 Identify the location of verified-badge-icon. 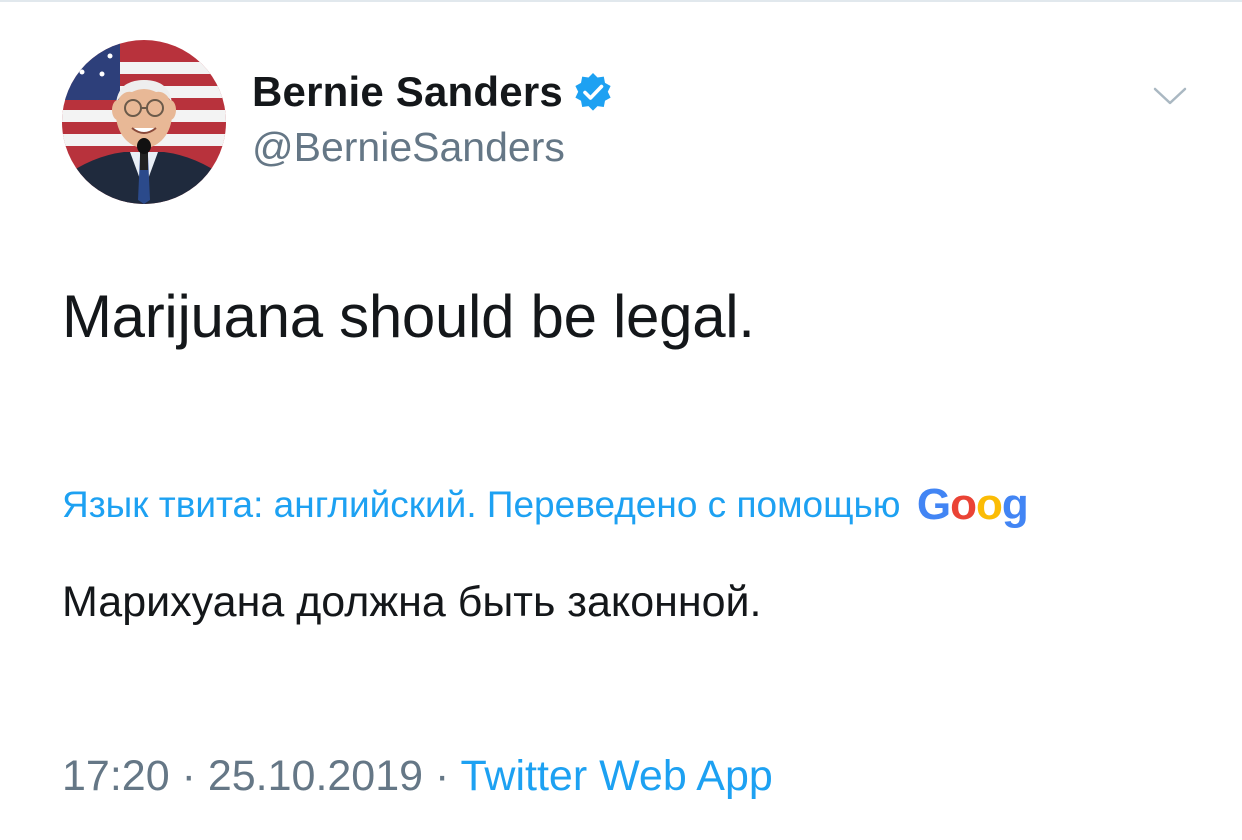
(593, 92).